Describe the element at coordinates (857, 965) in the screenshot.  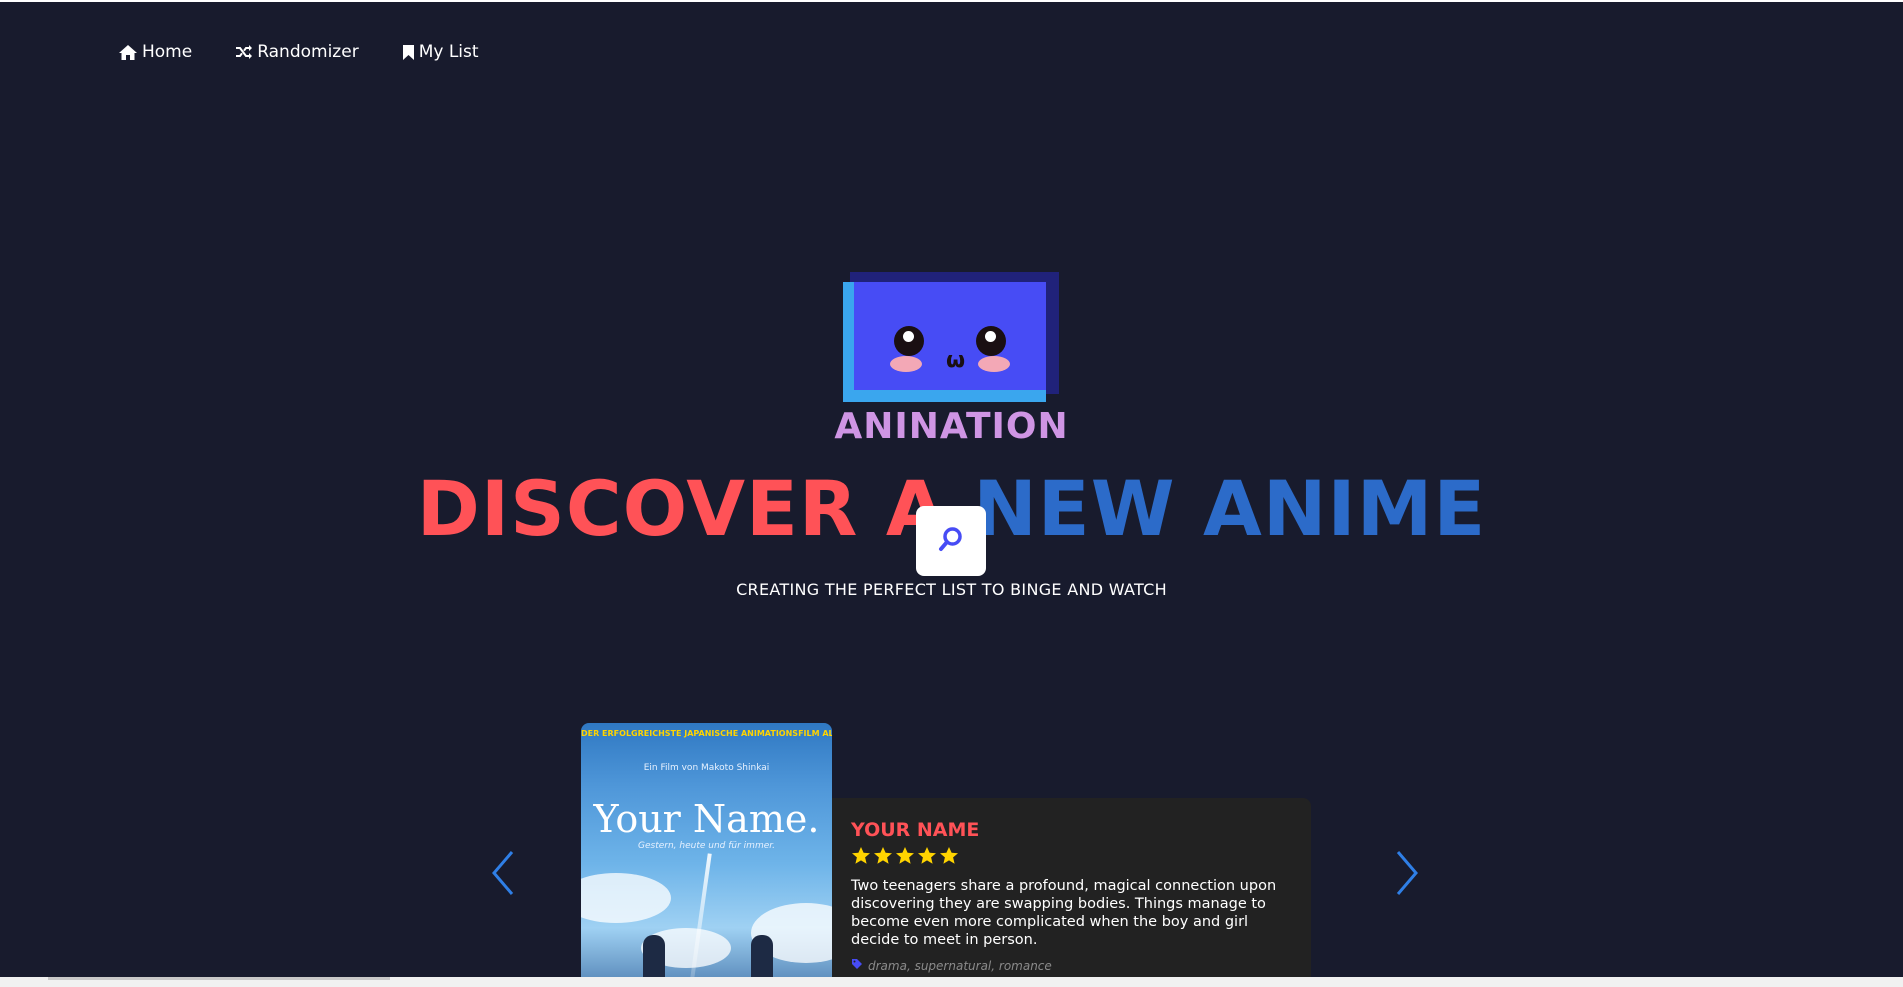
I see `tag-icon` at that location.